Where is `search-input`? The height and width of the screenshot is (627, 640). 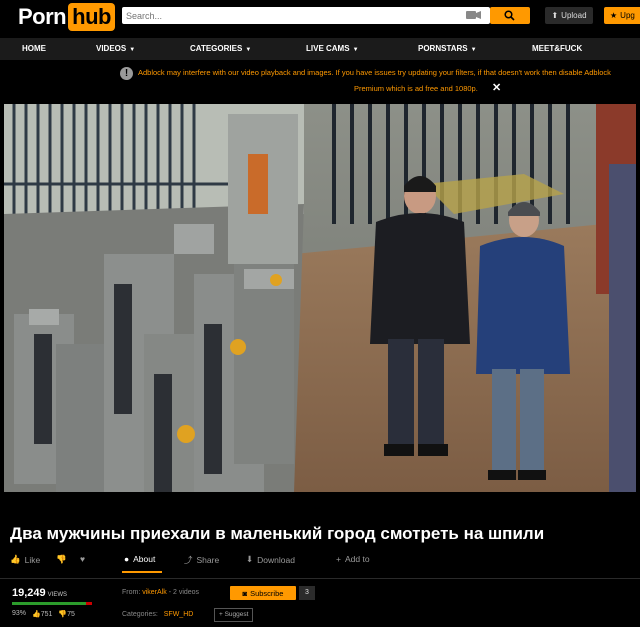 search-input is located at coordinates (276, 15).